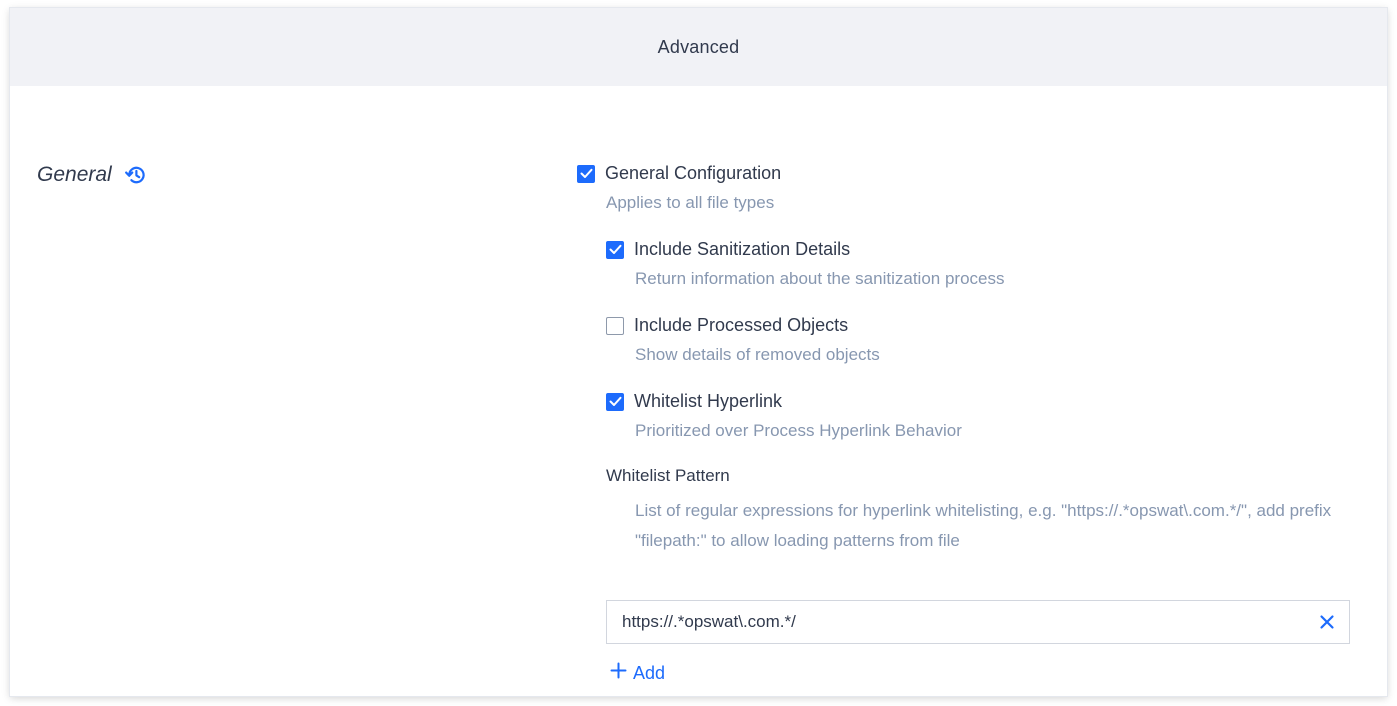 This screenshot has height=706, width=1397. What do you see at coordinates (690, 202) in the screenshot?
I see `option-description: Applies to all file types` at bounding box center [690, 202].